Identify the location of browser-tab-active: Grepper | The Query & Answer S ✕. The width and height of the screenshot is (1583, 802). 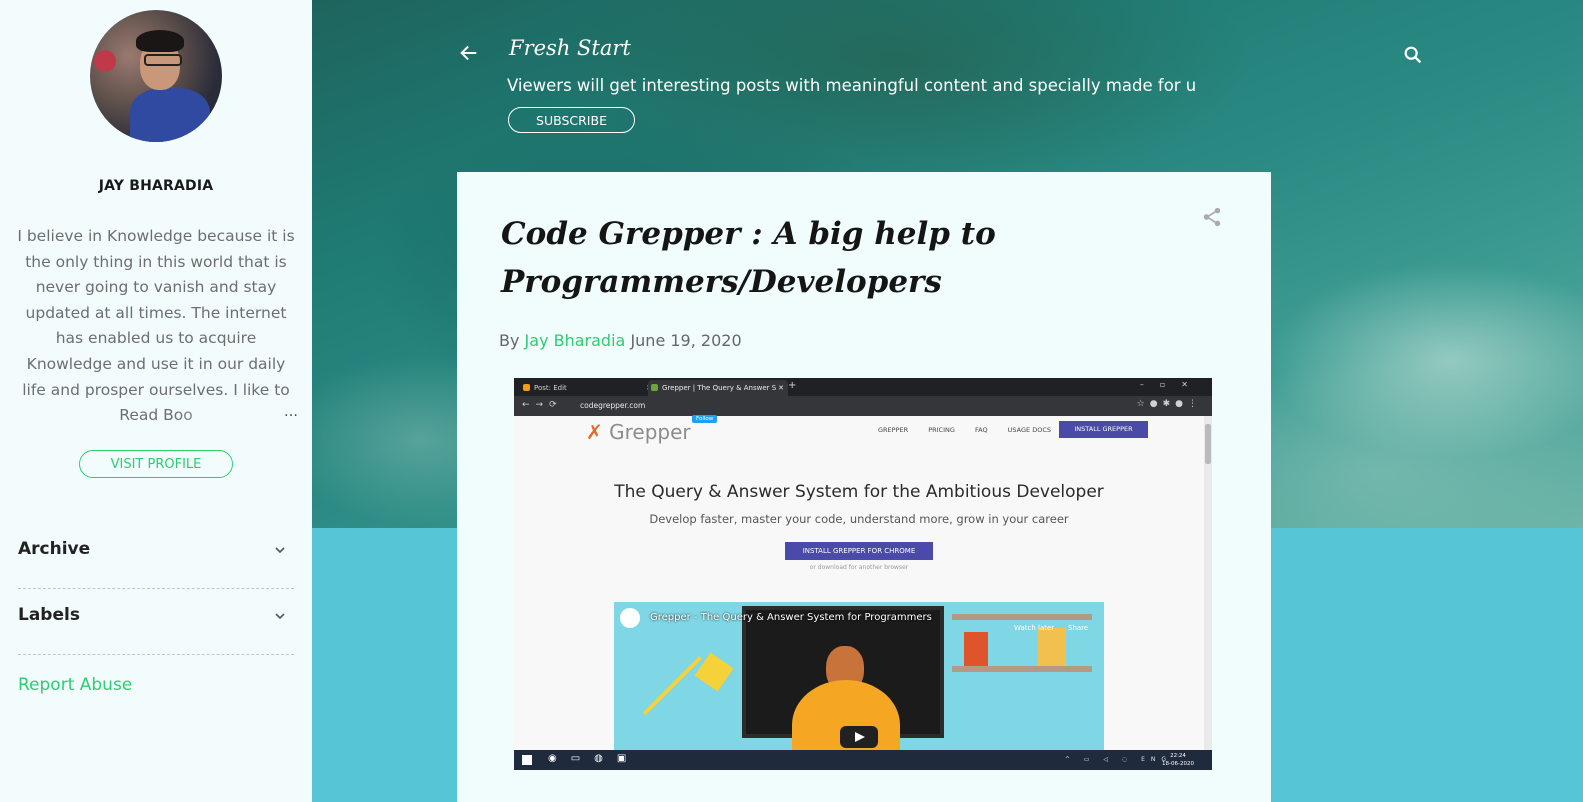
(718, 388).